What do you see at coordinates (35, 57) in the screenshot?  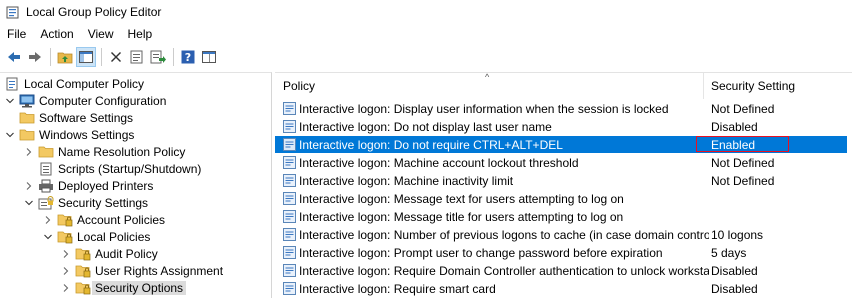 I see `forward-arrow-icon` at bounding box center [35, 57].